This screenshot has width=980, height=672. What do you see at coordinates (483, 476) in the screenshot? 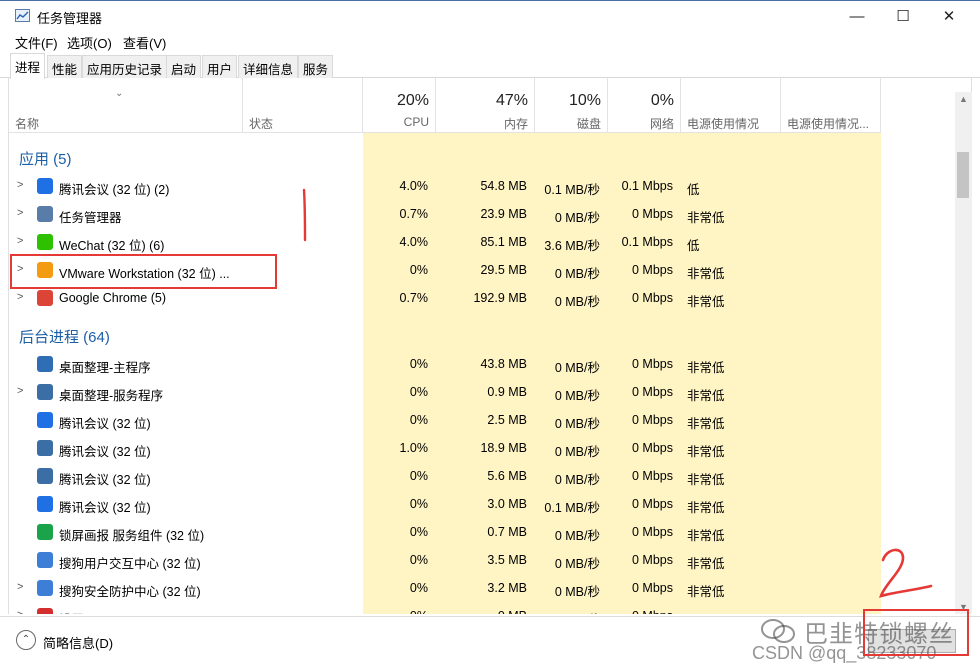
I see `process-row: 腾讯会议 (32 位) 0% 5.6 MB 0 MB/秒 0 Mbps 非常低` at bounding box center [483, 476].